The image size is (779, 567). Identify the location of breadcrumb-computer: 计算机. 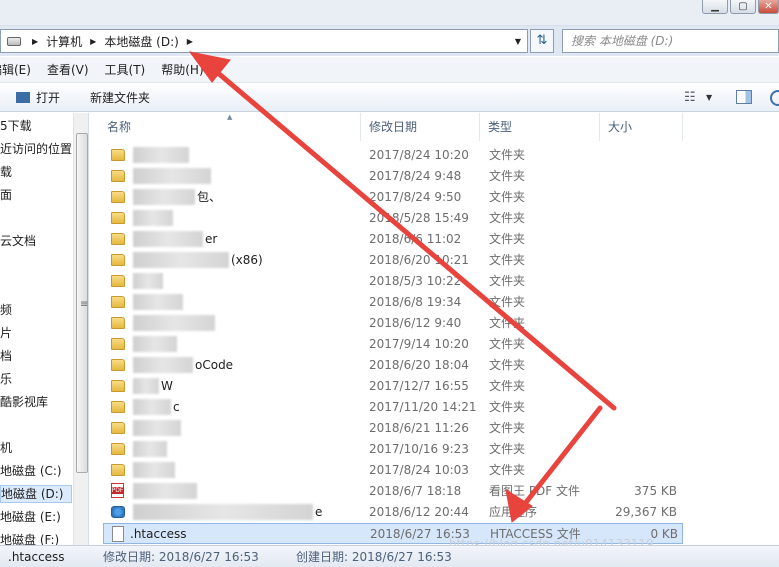
(64, 41).